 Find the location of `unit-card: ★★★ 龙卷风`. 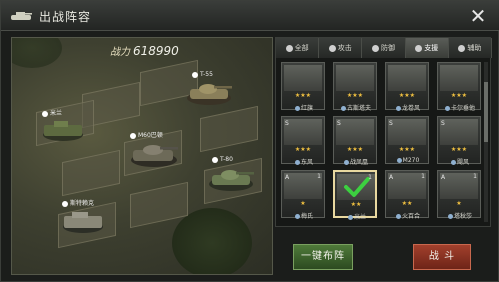

unit-card: ★★★ 龙卷风 is located at coordinates (407, 87).